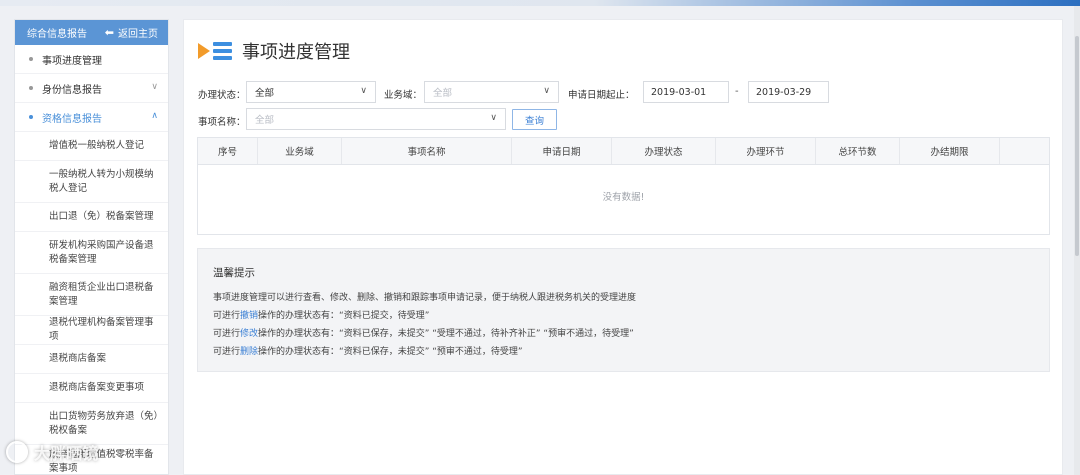 The width and height of the screenshot is (1080, 475). I want to click on revoke-link: 撤销, so click(249, 316).